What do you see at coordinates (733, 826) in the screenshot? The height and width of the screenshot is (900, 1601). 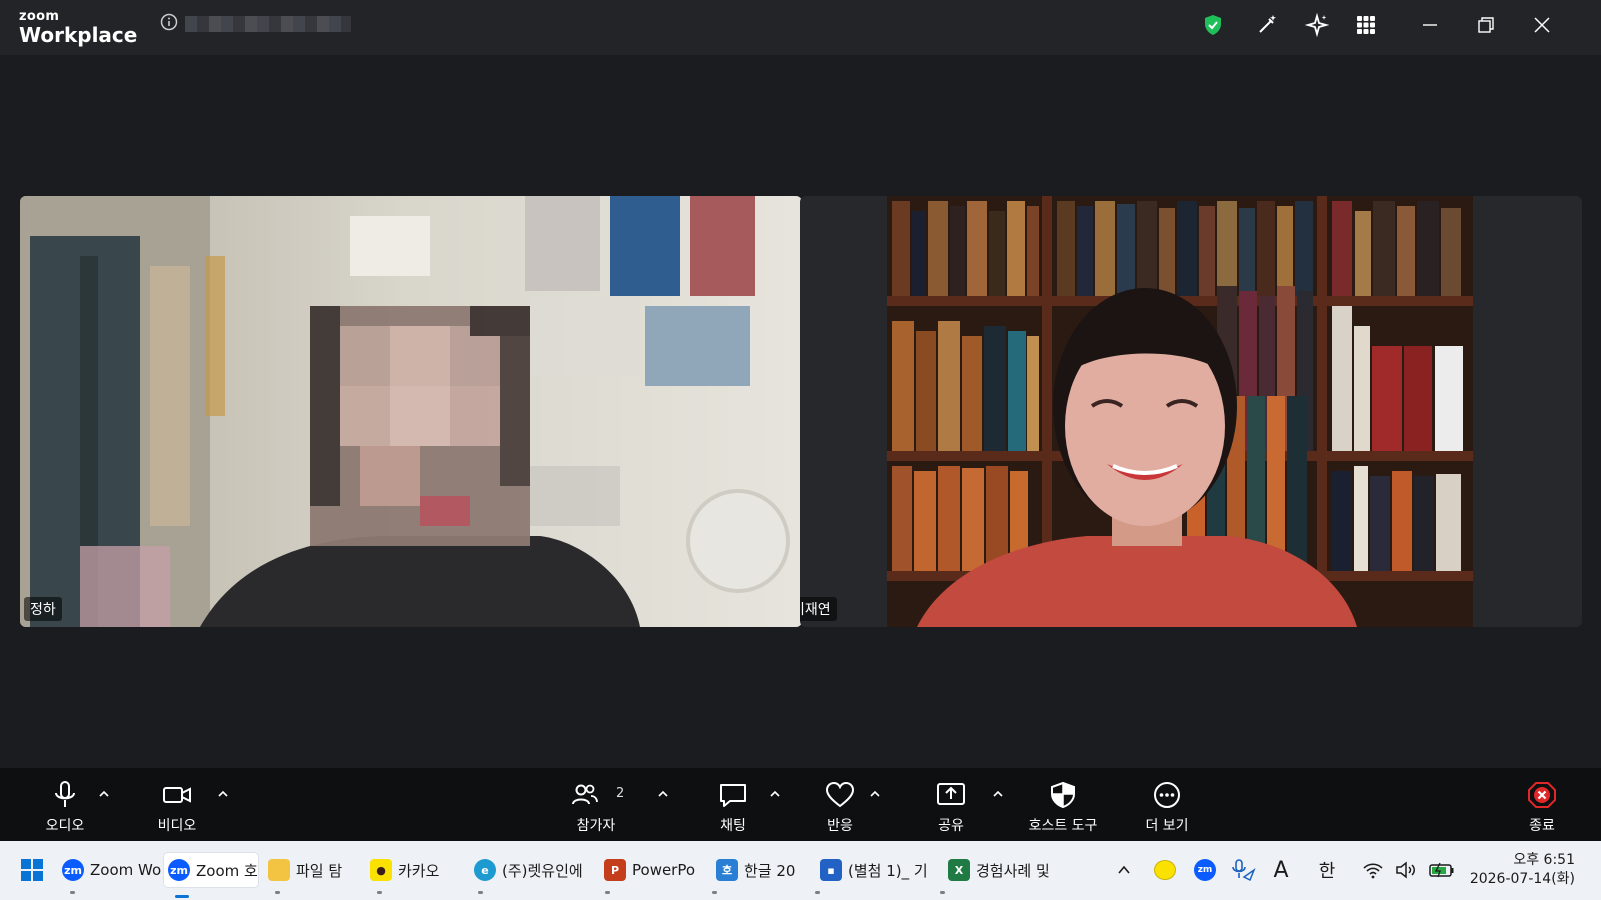 I see `chat-label: 채팅` at bounding box center [733, 826].